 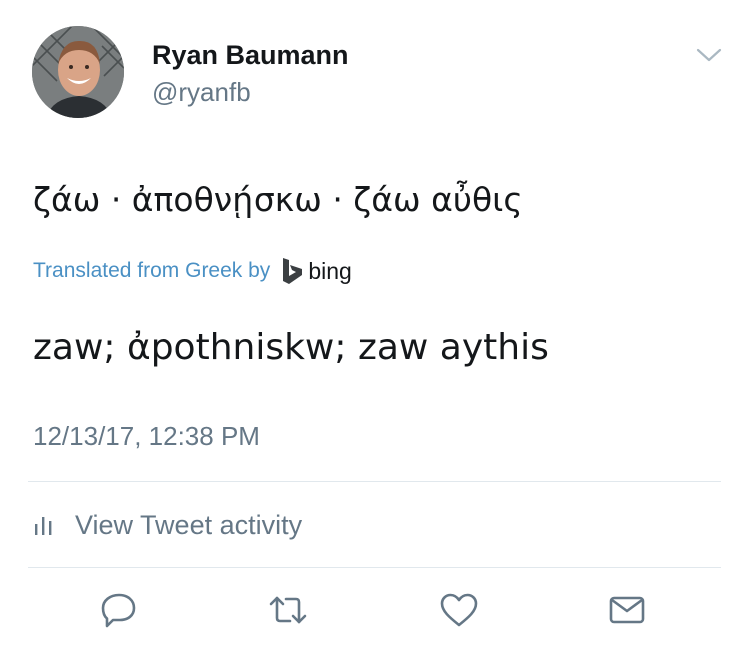 I want to click on translation-attribution: Translated from Greek by bing, so click(x=192, y=271).